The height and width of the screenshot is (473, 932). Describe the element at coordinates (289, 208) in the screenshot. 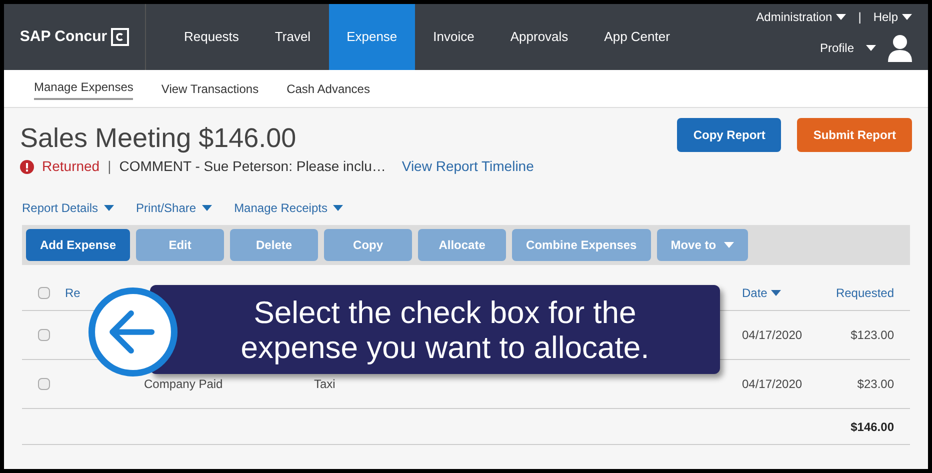

I see `report-menu: Manage Receipts` at that location.